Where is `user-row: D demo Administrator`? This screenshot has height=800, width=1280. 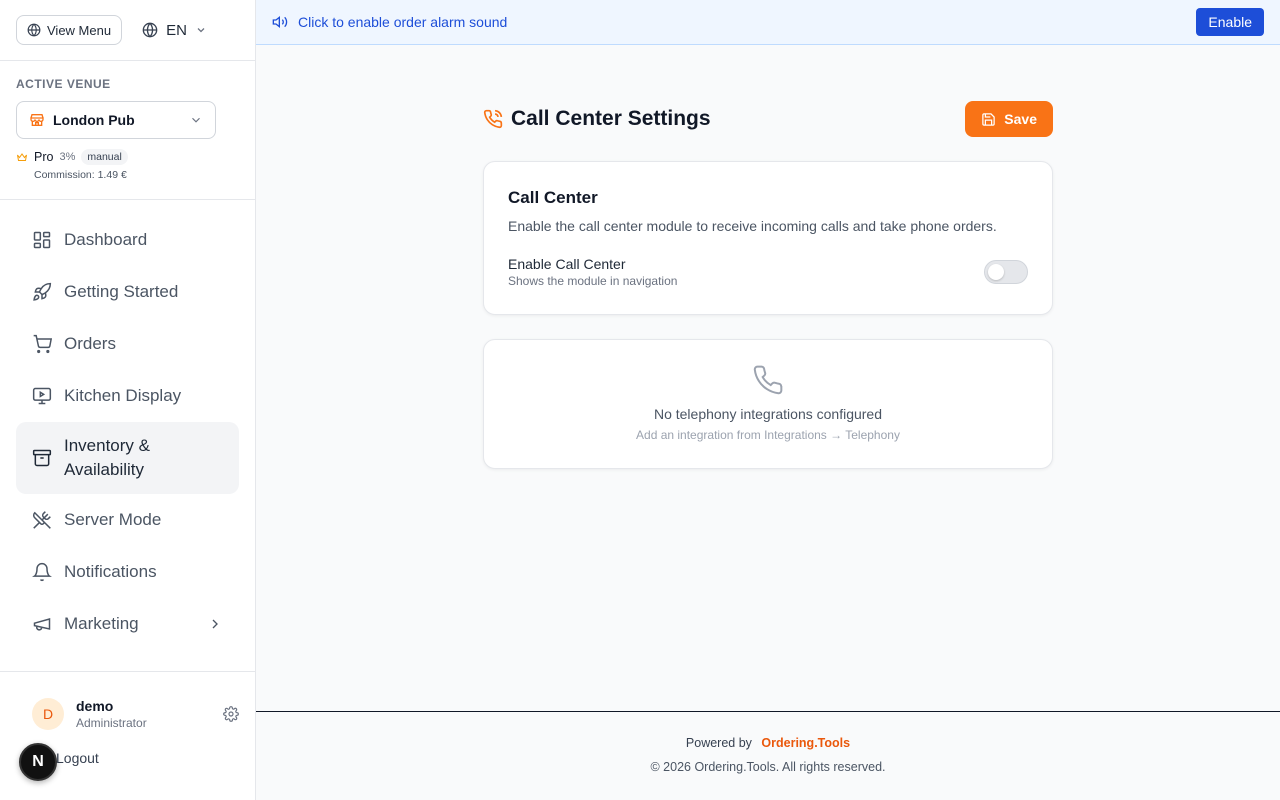 user-row: D demo Administrator is located at coordinates (135, 714).